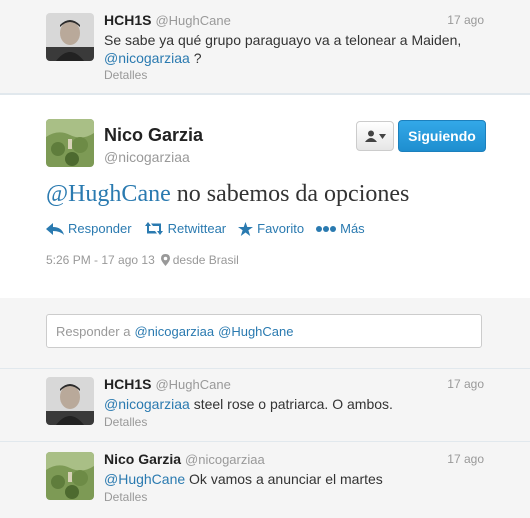 The height and width of the screenshot is (518, 530). Describe the element at coordinates (197, 228) in the screenshot. I see `retweet-label: Retwittear` at that location.